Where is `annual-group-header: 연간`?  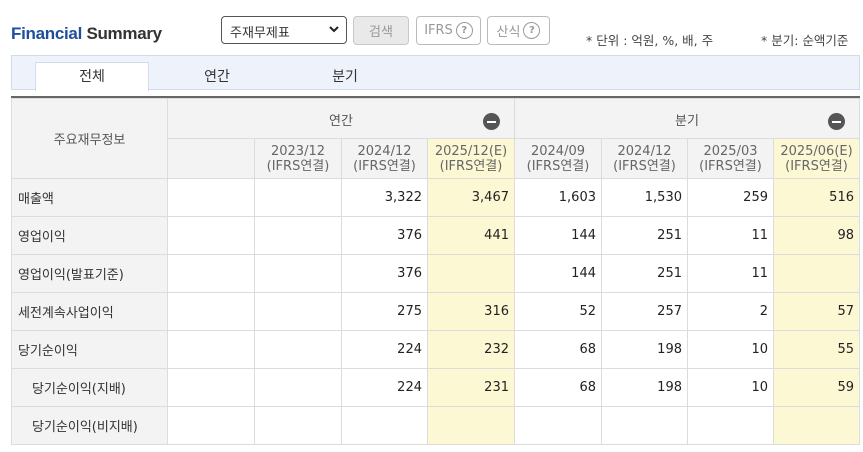
annual-group-header: 연간 is located at coordinates (341, 118).